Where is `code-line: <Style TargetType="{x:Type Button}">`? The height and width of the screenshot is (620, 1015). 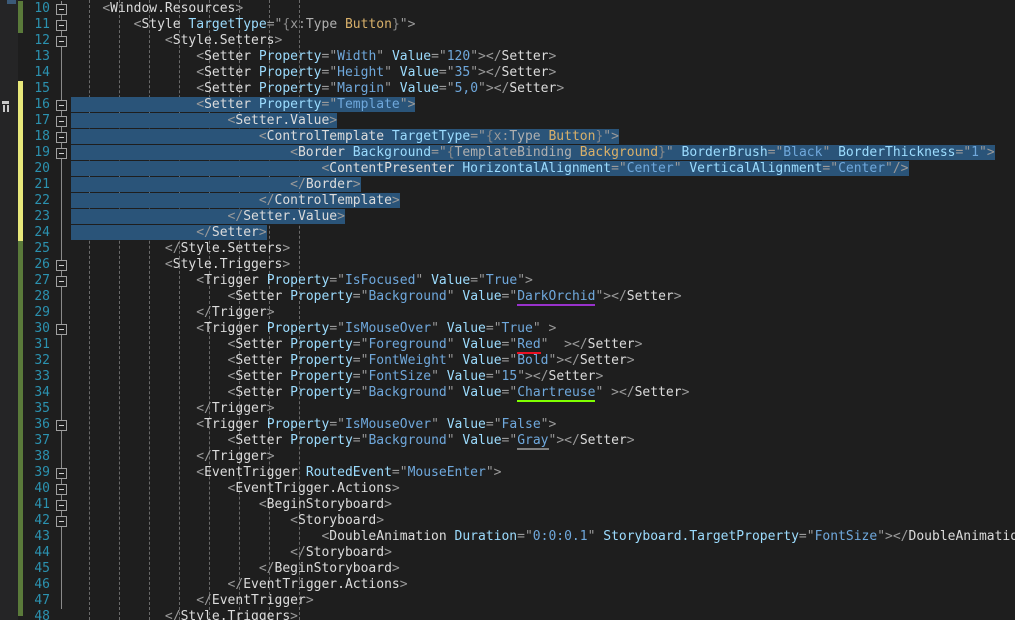
code-line: <Style TargetType="{x:Type Button}"> is located at coordinates (543, 25).